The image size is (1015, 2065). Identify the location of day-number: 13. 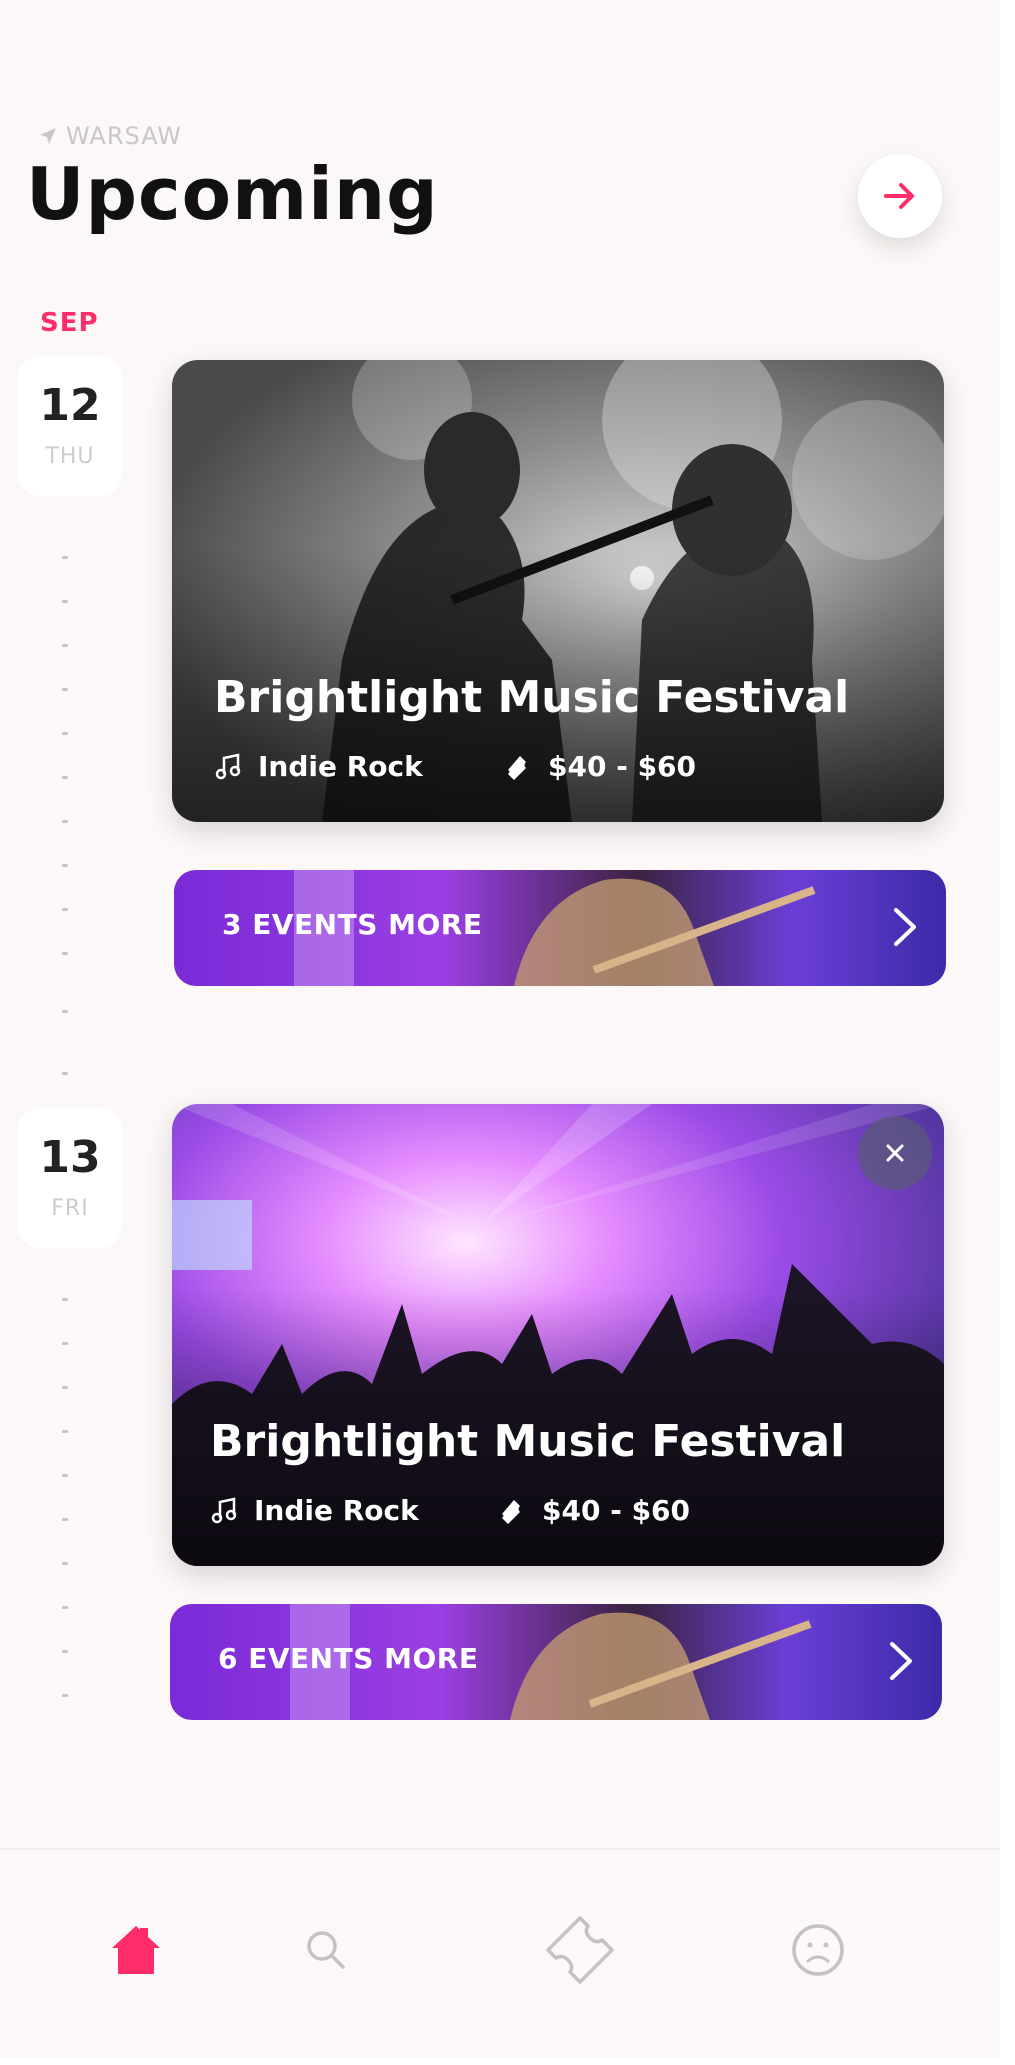
(70, 1157).